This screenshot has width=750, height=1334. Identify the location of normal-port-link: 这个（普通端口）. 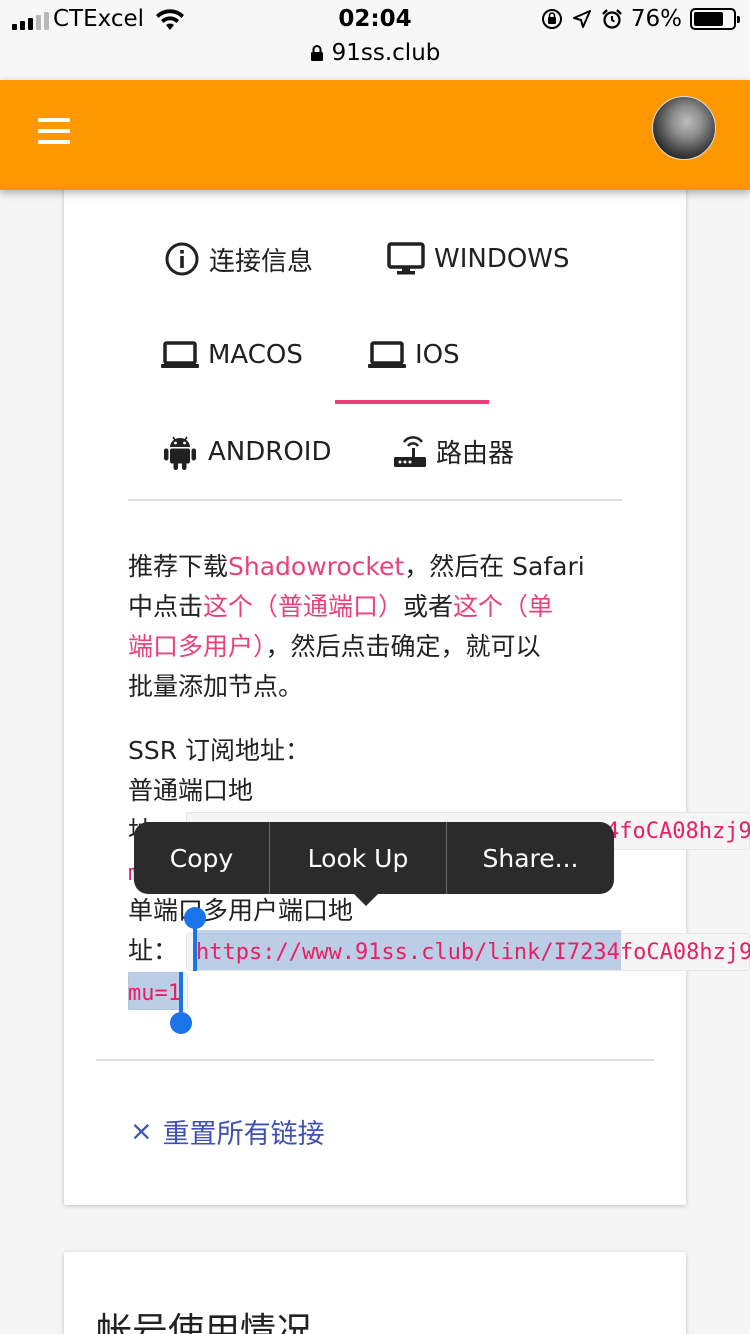
(303, 606).